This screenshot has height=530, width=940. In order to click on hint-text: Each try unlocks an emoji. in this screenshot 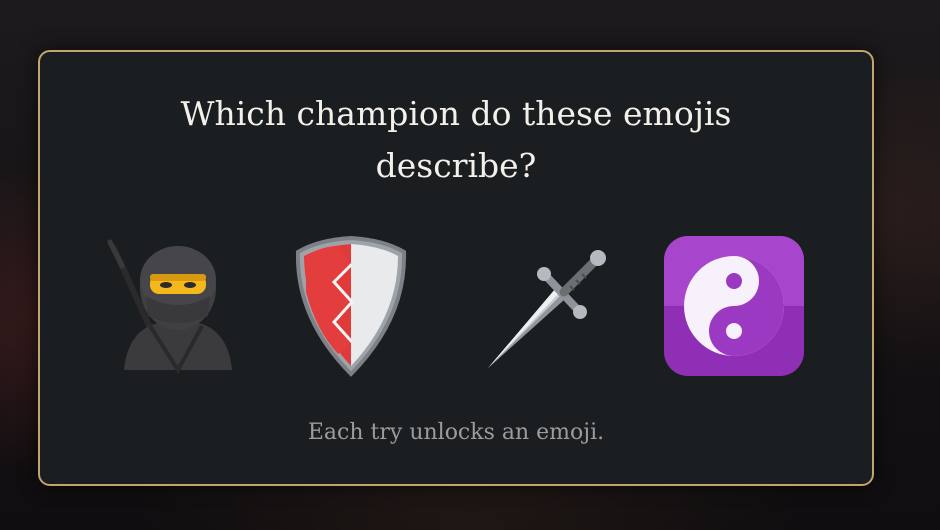, I will do `click(456, 432)`.